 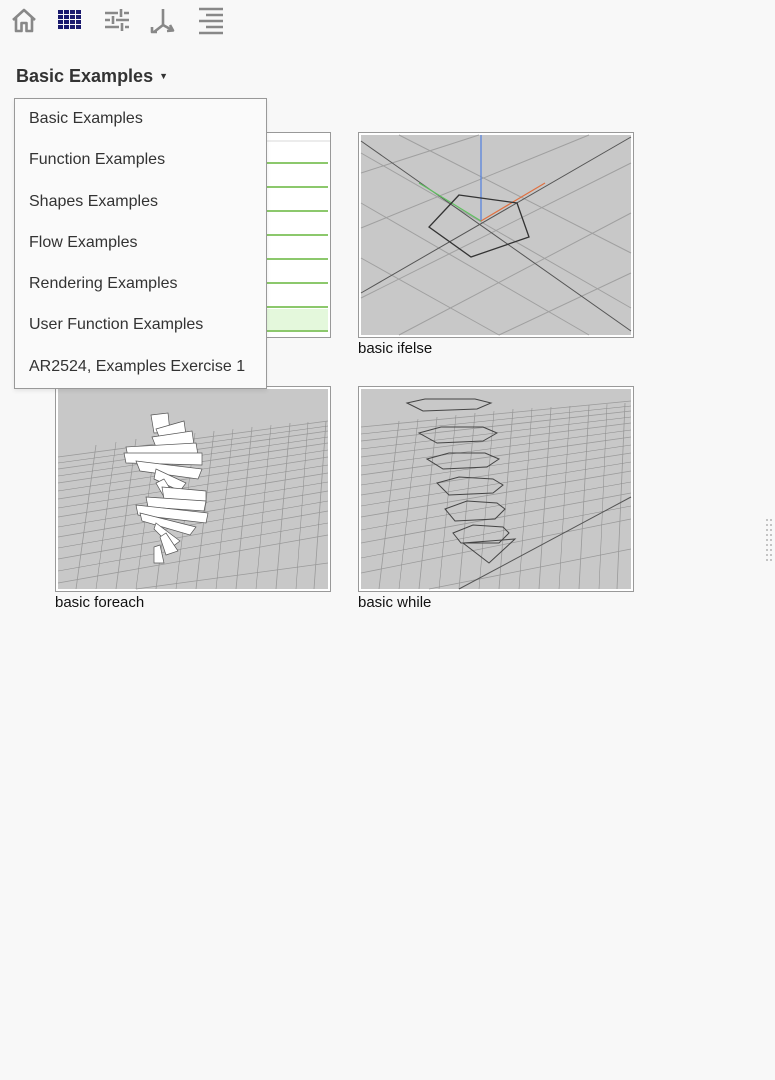 I want to click on example-caption: basic ifelse, so click(x=496, y=348).